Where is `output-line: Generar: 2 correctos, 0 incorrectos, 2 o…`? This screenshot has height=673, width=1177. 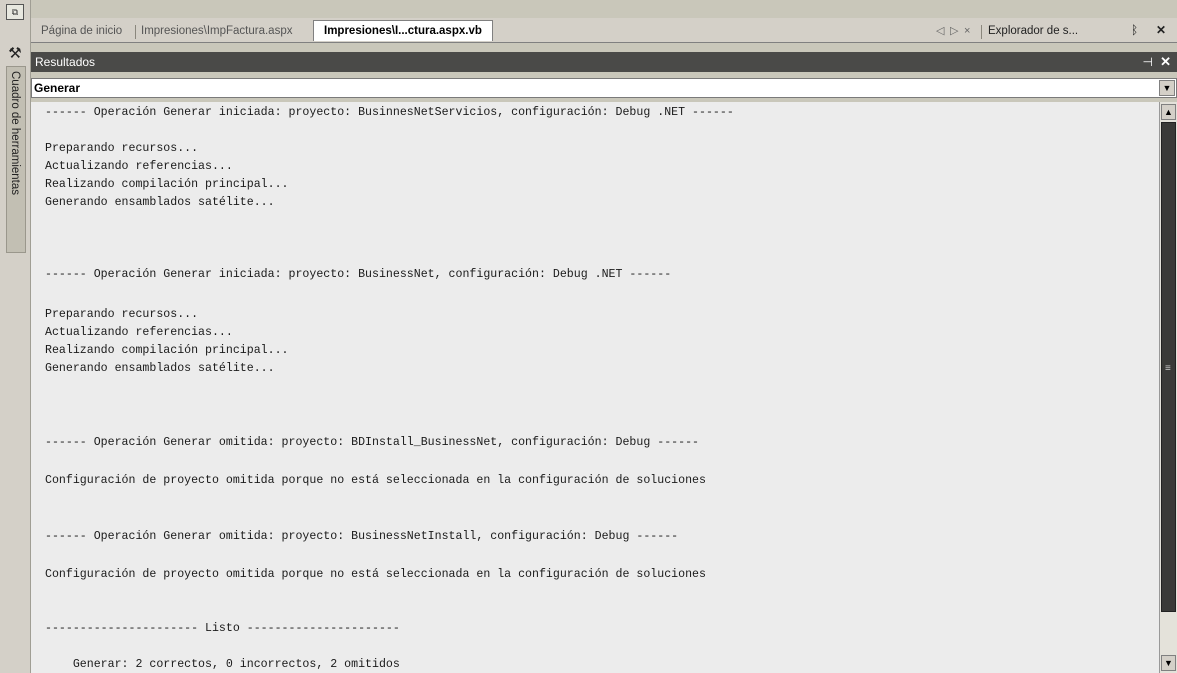 output-line: Generar: 2 correctos, 0 incorrectos, 2 o… is located at coordinates (222, 664).